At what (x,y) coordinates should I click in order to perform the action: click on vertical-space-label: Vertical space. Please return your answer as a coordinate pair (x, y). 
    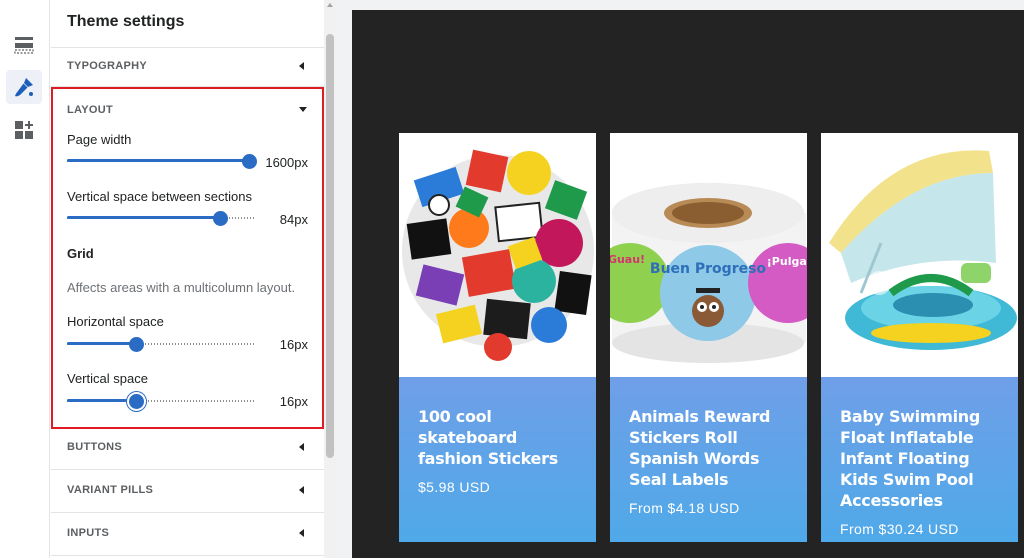
    Looking at the image, I should click on (107, 378).